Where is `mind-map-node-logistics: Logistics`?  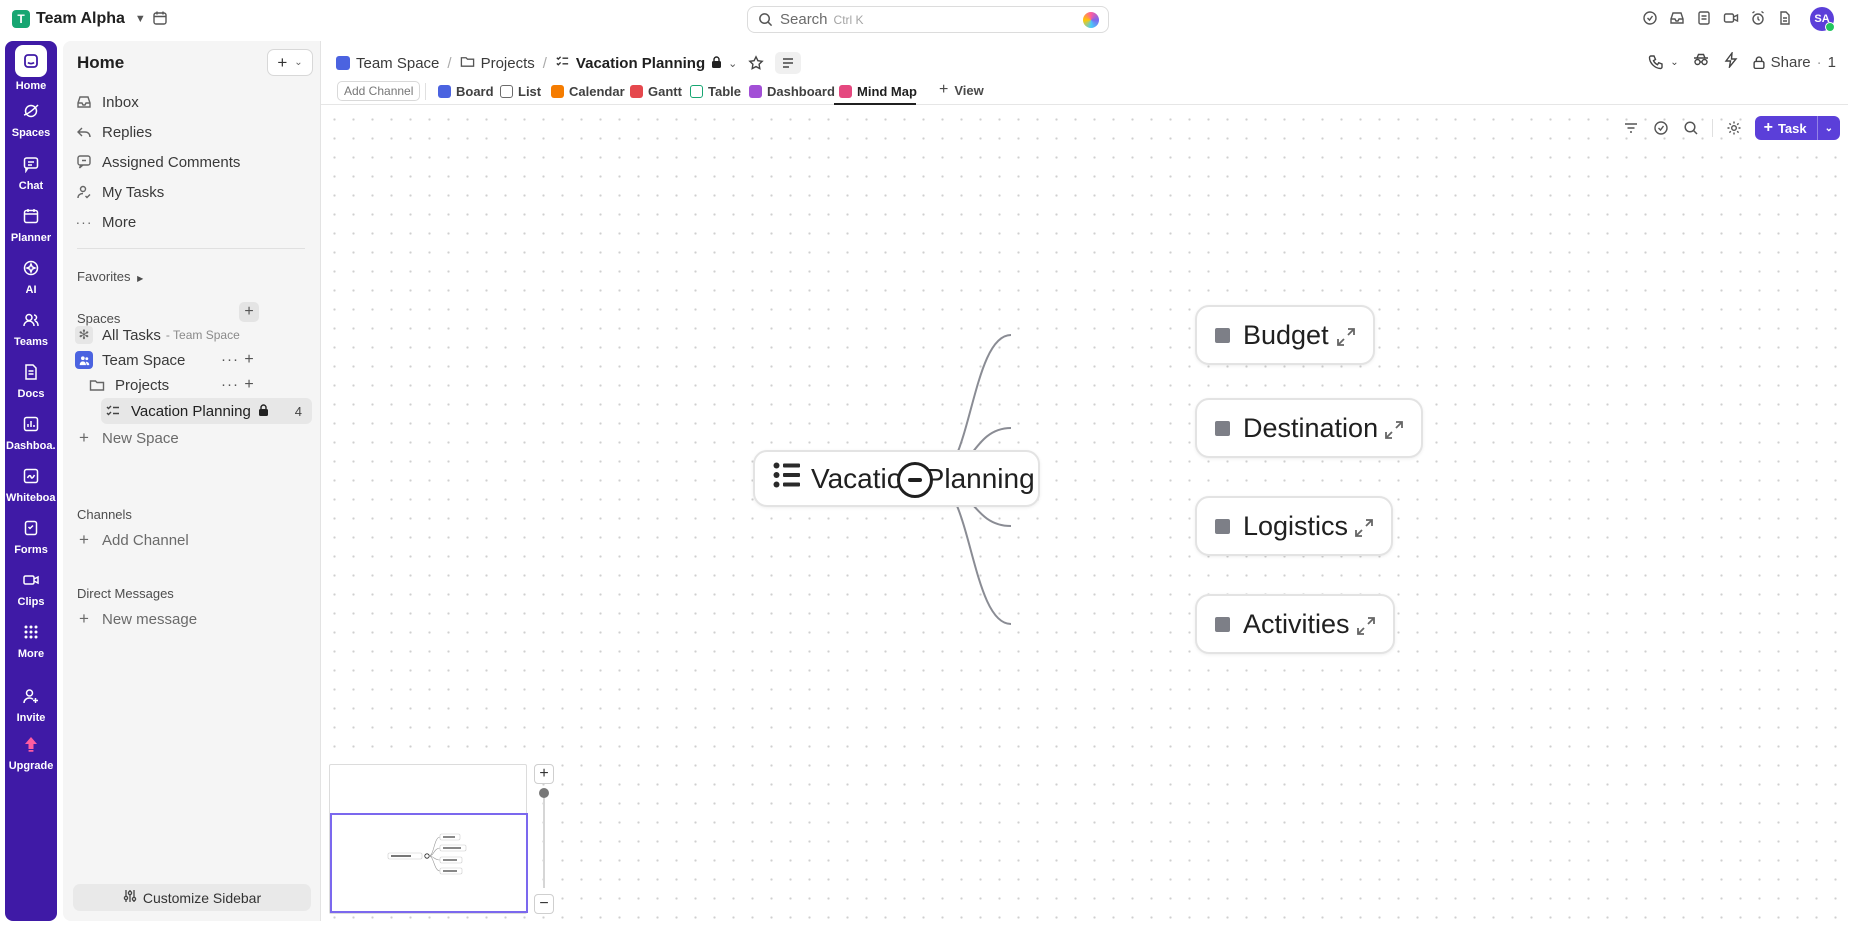 mind-map-node-logistics: Logistics is located at coordinates (1294, 526).